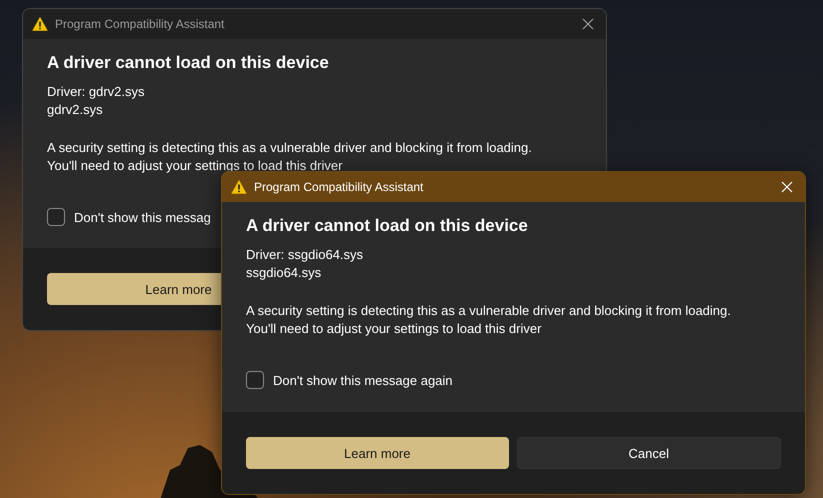 The width and height of the screenshot is (823, 498). What do you see at coordinates (75, 110) in the screenshot?
I see `driver-name: gdrv2.sys` at bounding box center [75, 110].